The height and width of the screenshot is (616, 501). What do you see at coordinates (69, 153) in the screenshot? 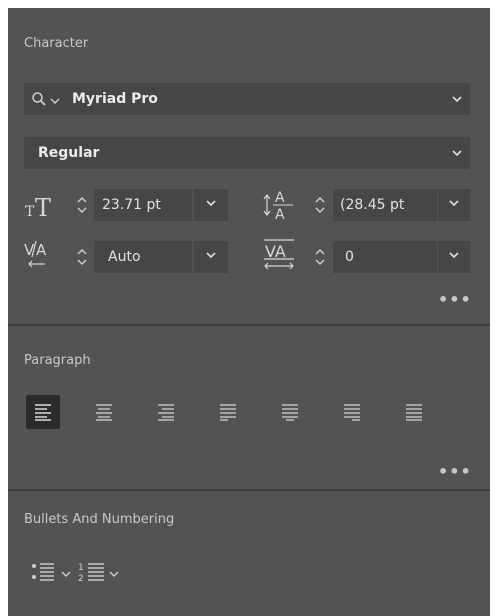
I see `font-style-value: Regular` at bounding box center [69, 153].